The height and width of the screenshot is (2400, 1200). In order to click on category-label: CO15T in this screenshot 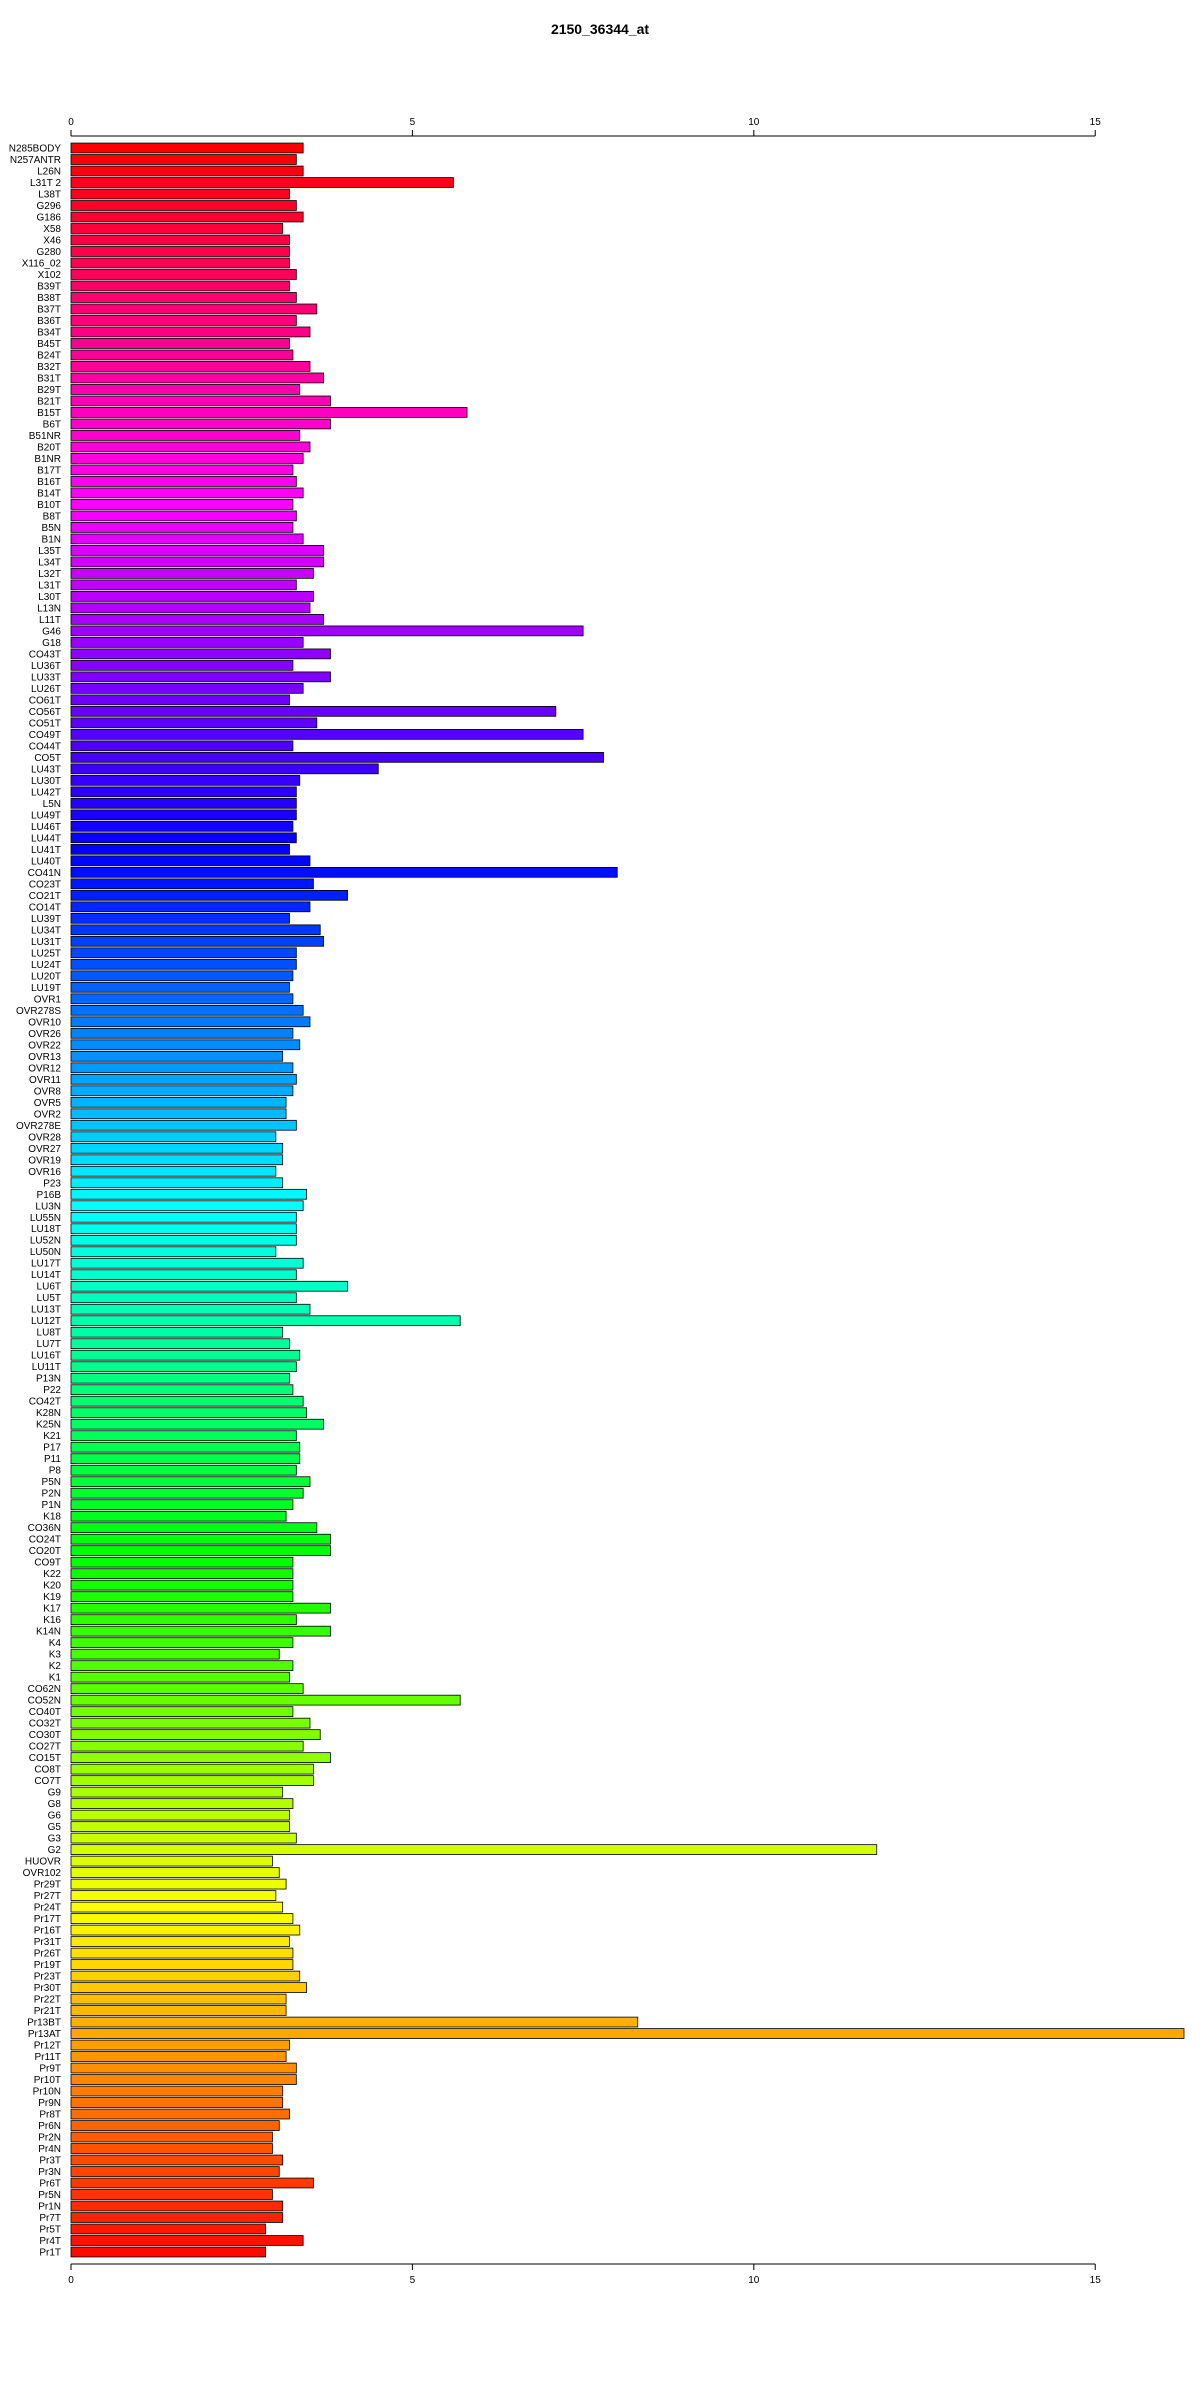, I will do `click(45, 1758)`.